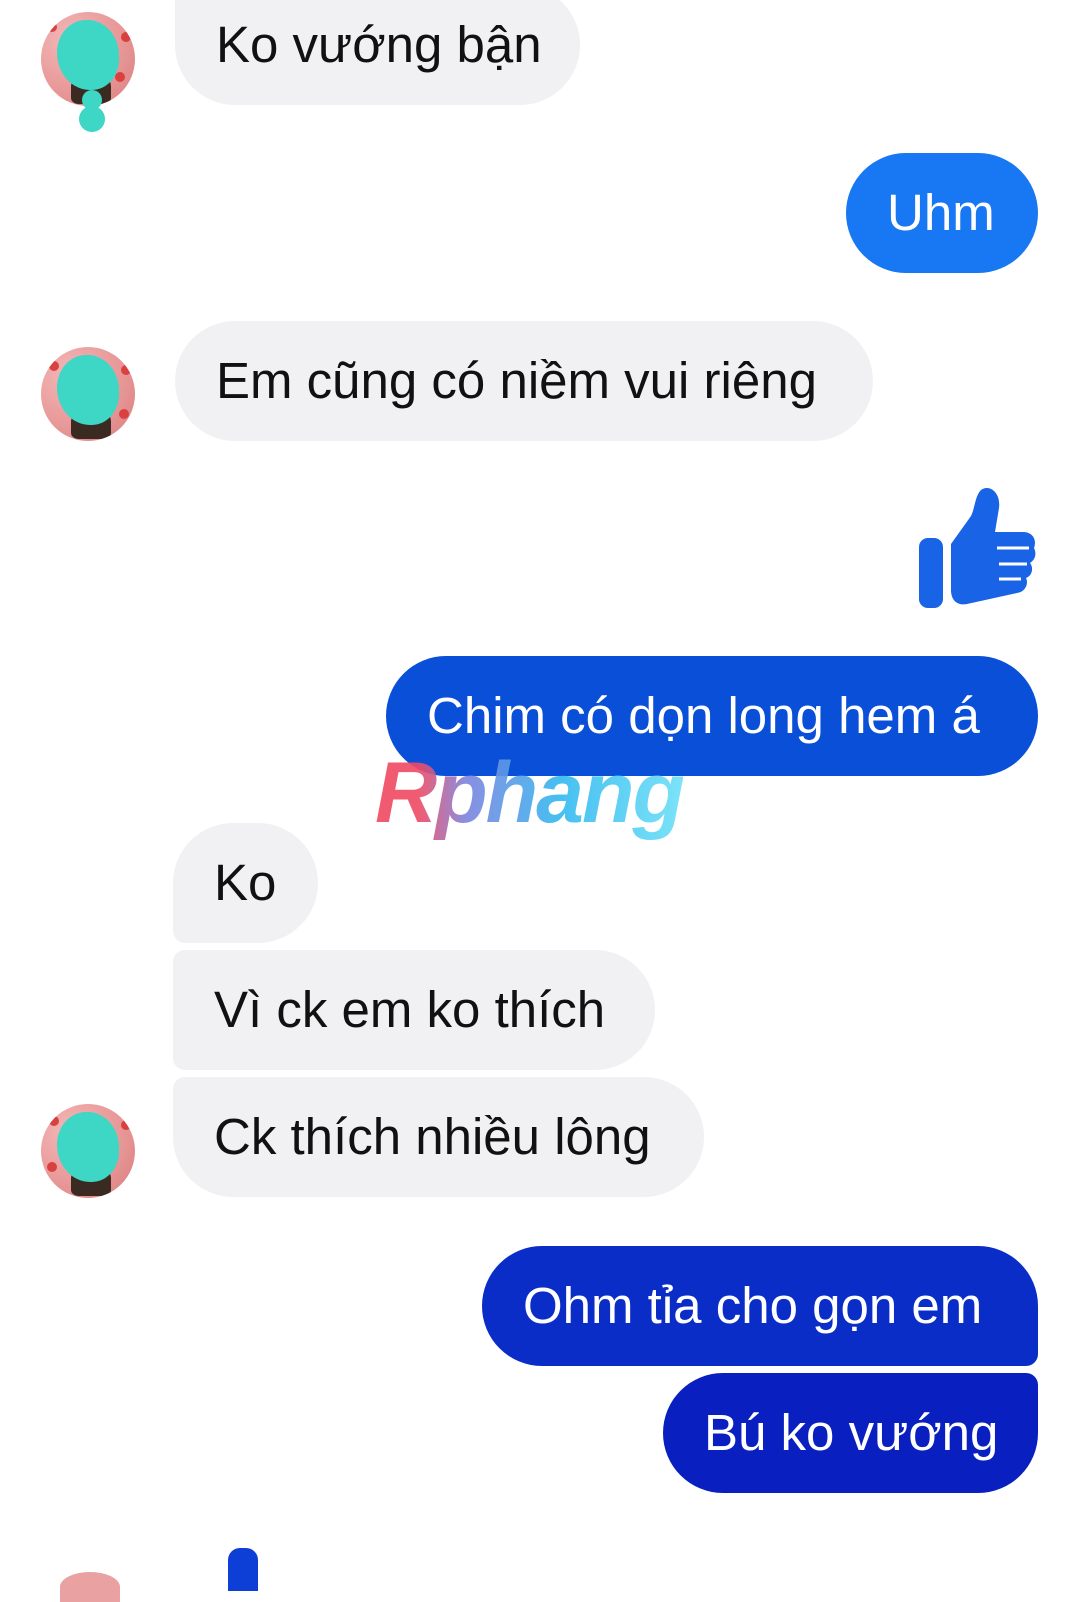 The width and height of the screenshot is (1080, 1602). What do you see at coordinates (377, 52) in the screenshot?
I see `received-message-bubble: Ko vướng bận` at bounding box center [377, 52].